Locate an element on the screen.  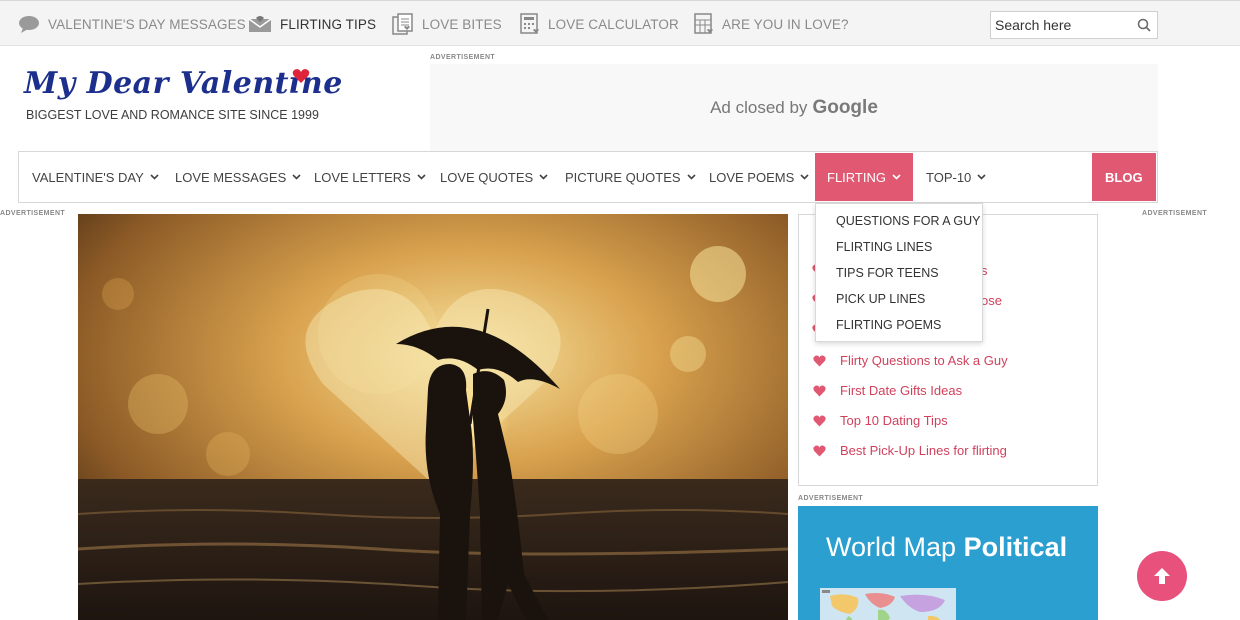
sidebar-link-label: Best Pick-Up Lines for flirting is located at coordinates (923, 450).